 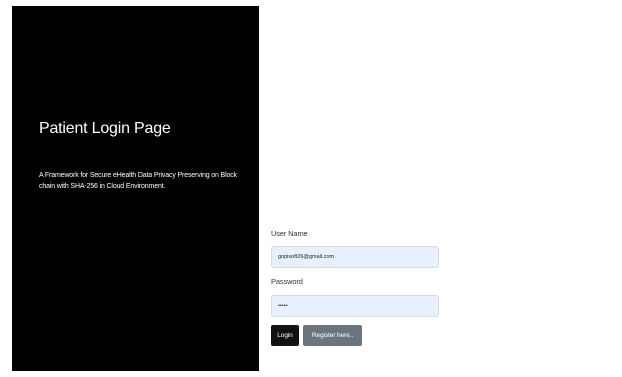 What do you see at coordinates (287, 281) in the screenshot?
I see `password-label: Password` at bounding box center [287, 281].